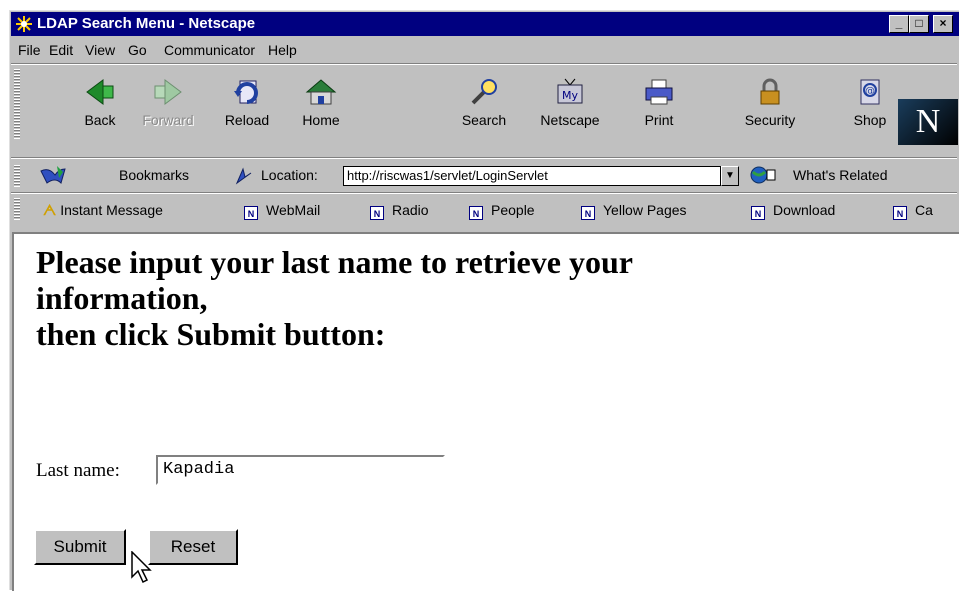  I want to click on close-icon: ×, so click(943, 23).